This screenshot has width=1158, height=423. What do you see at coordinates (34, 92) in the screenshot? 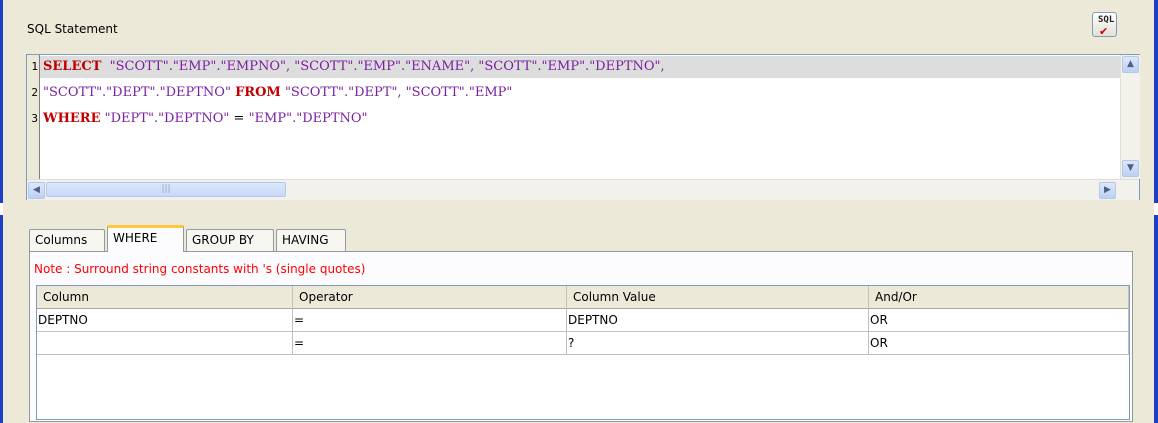
I see `line-number: 2` at bounding box center [34, 92].